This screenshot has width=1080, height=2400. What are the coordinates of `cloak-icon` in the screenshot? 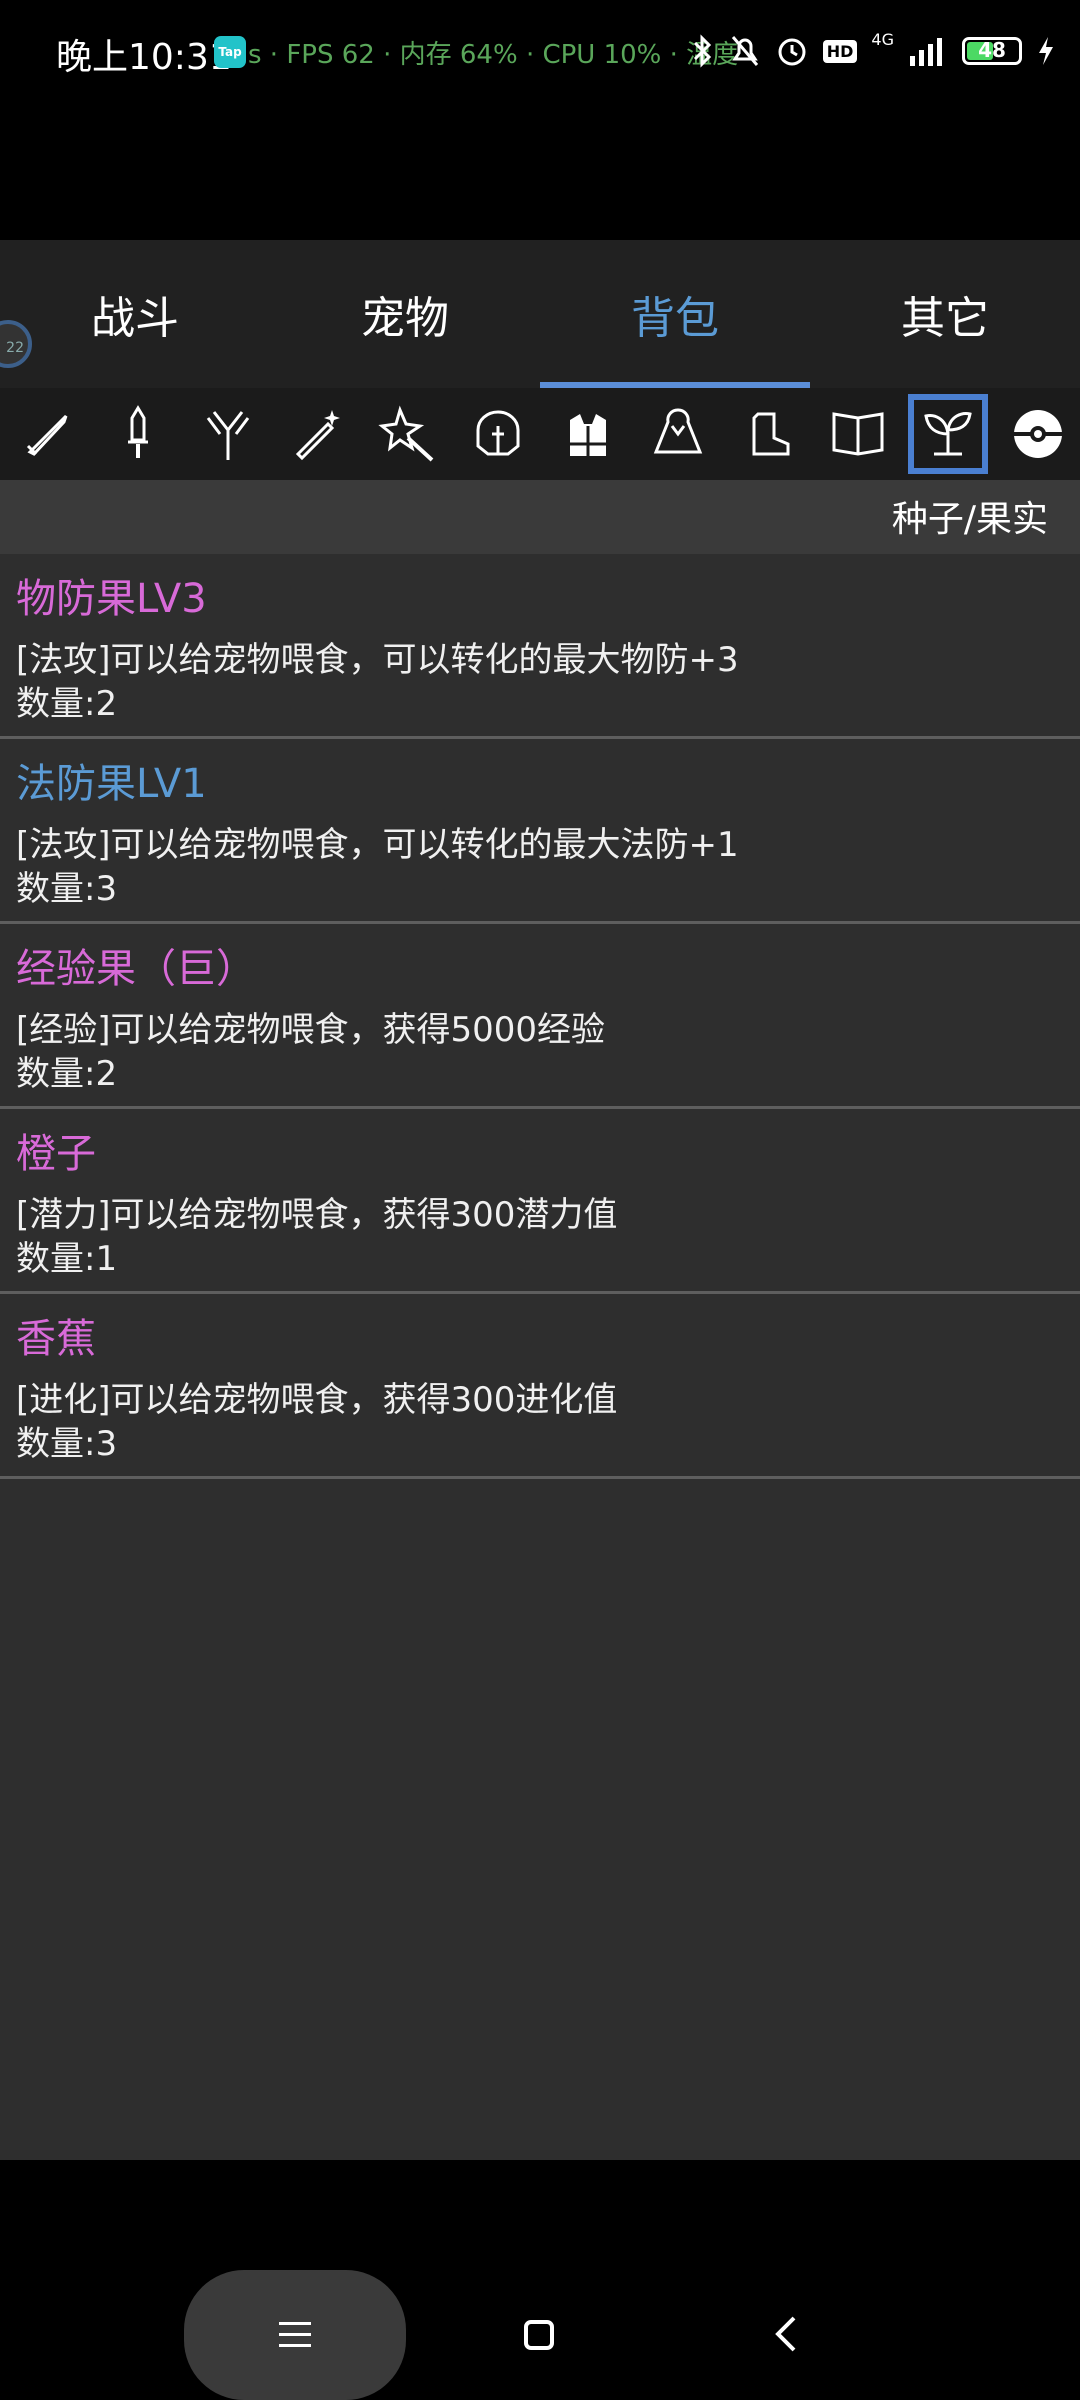 It's located at (678, 431).